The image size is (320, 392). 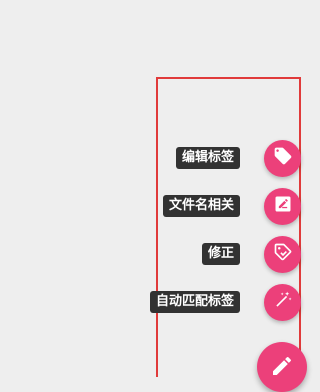 I want to click on auto-match-button, so click(x=282, y=302).